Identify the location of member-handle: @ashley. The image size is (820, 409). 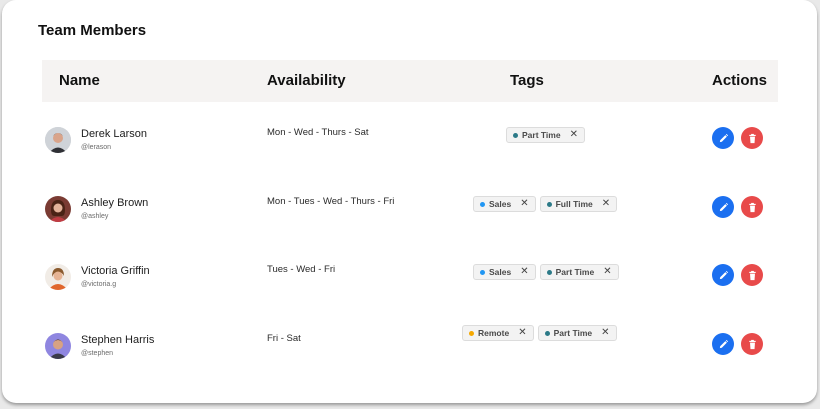
(95, 216).